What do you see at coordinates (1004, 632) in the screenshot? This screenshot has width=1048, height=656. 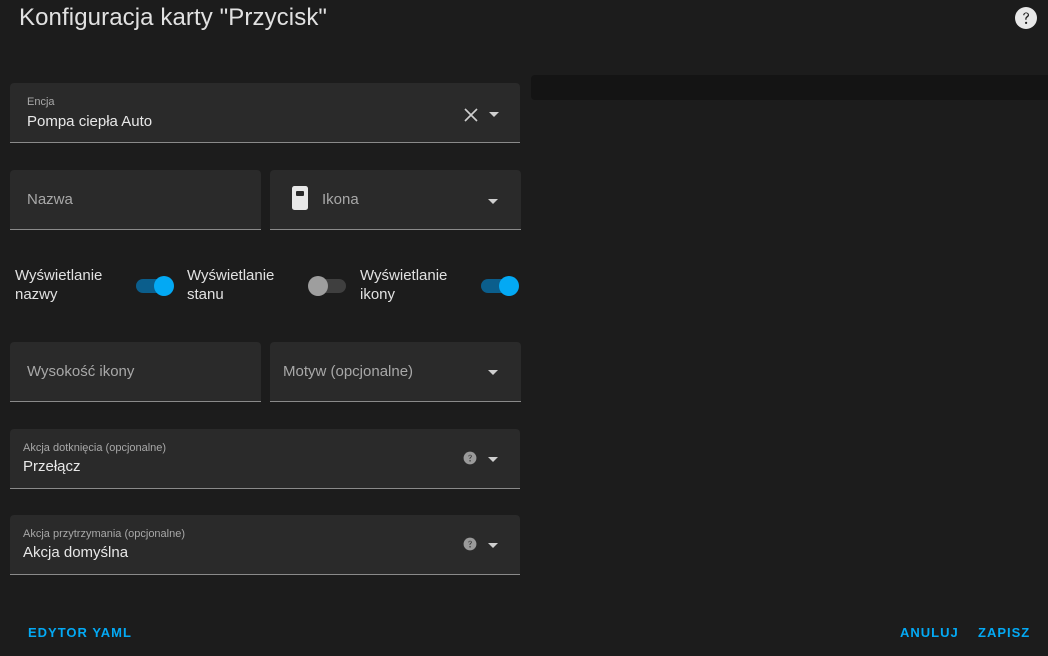 I see `save-button: ZAPISZ` at bounding box center [1004, 632].